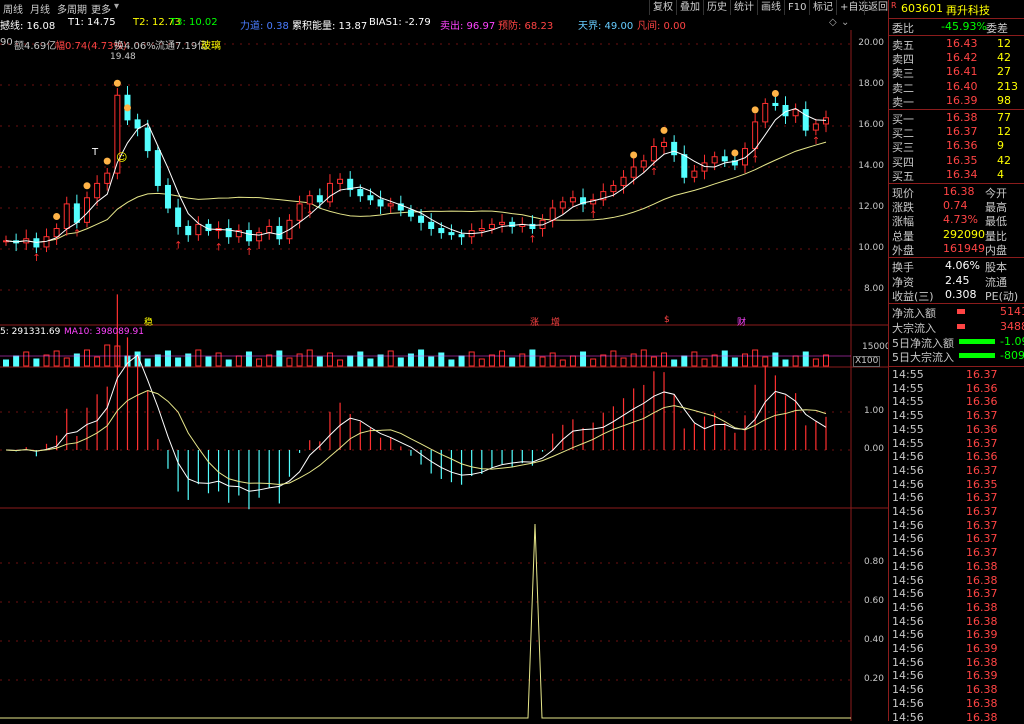 Image resolution: width=1024 pixels, height=724 pixels. What do you see at coordinates (955, 205) in the screenshot?
I see `quote-value: 0.74` at bounding box center [955, 205].